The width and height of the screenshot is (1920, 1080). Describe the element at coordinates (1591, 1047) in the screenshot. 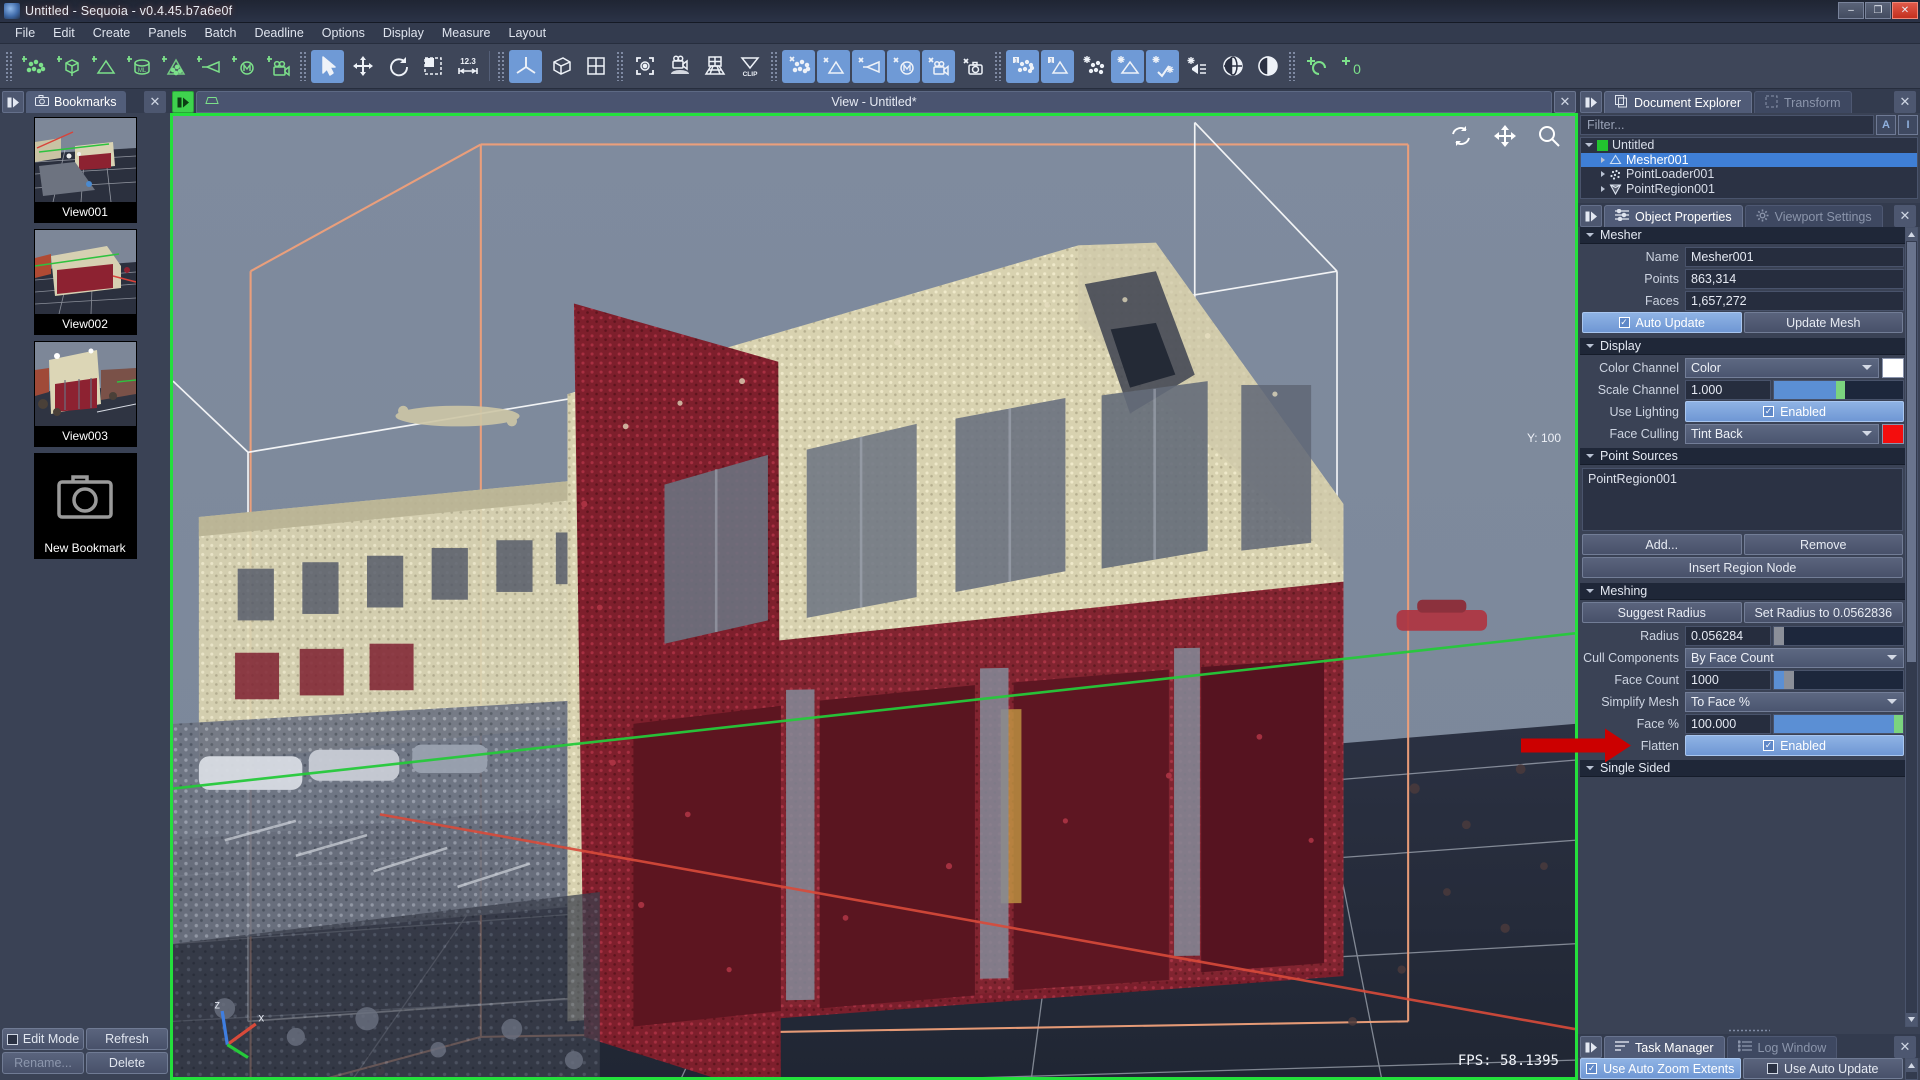

I see `task-manager-pin-button` at that location.